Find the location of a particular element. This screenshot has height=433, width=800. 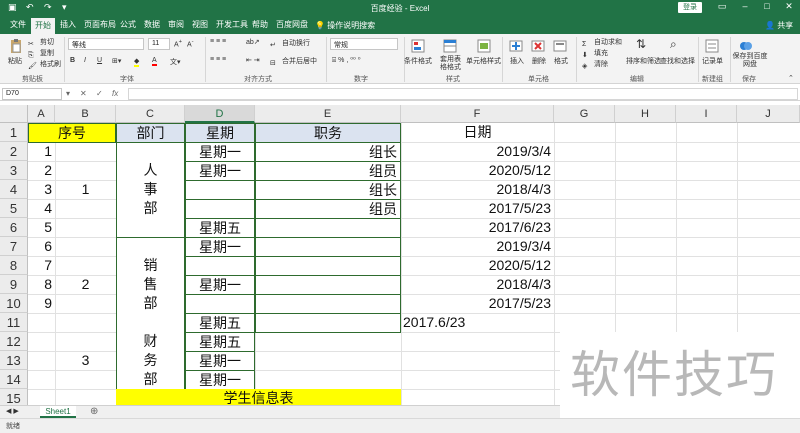

cell-e8 is located at coordinates (328, 266).